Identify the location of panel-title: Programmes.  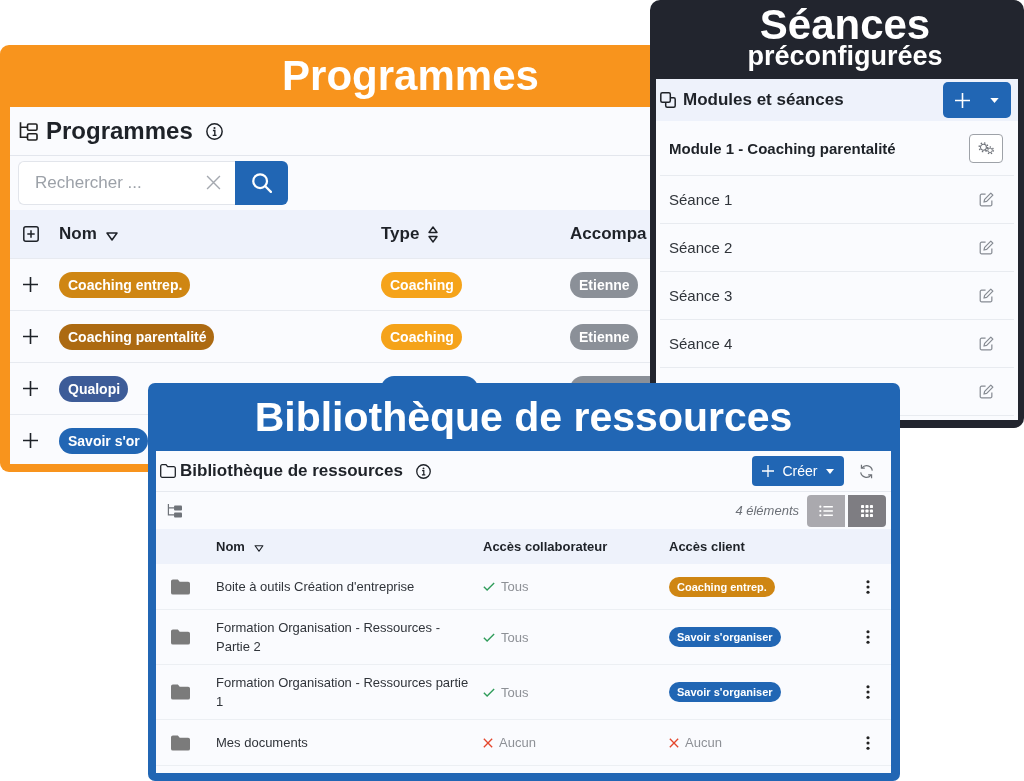
(119, 131).